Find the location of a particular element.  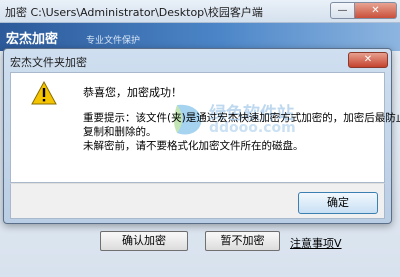

dialog-footer: 确定 is located at coordinates (197, 201).